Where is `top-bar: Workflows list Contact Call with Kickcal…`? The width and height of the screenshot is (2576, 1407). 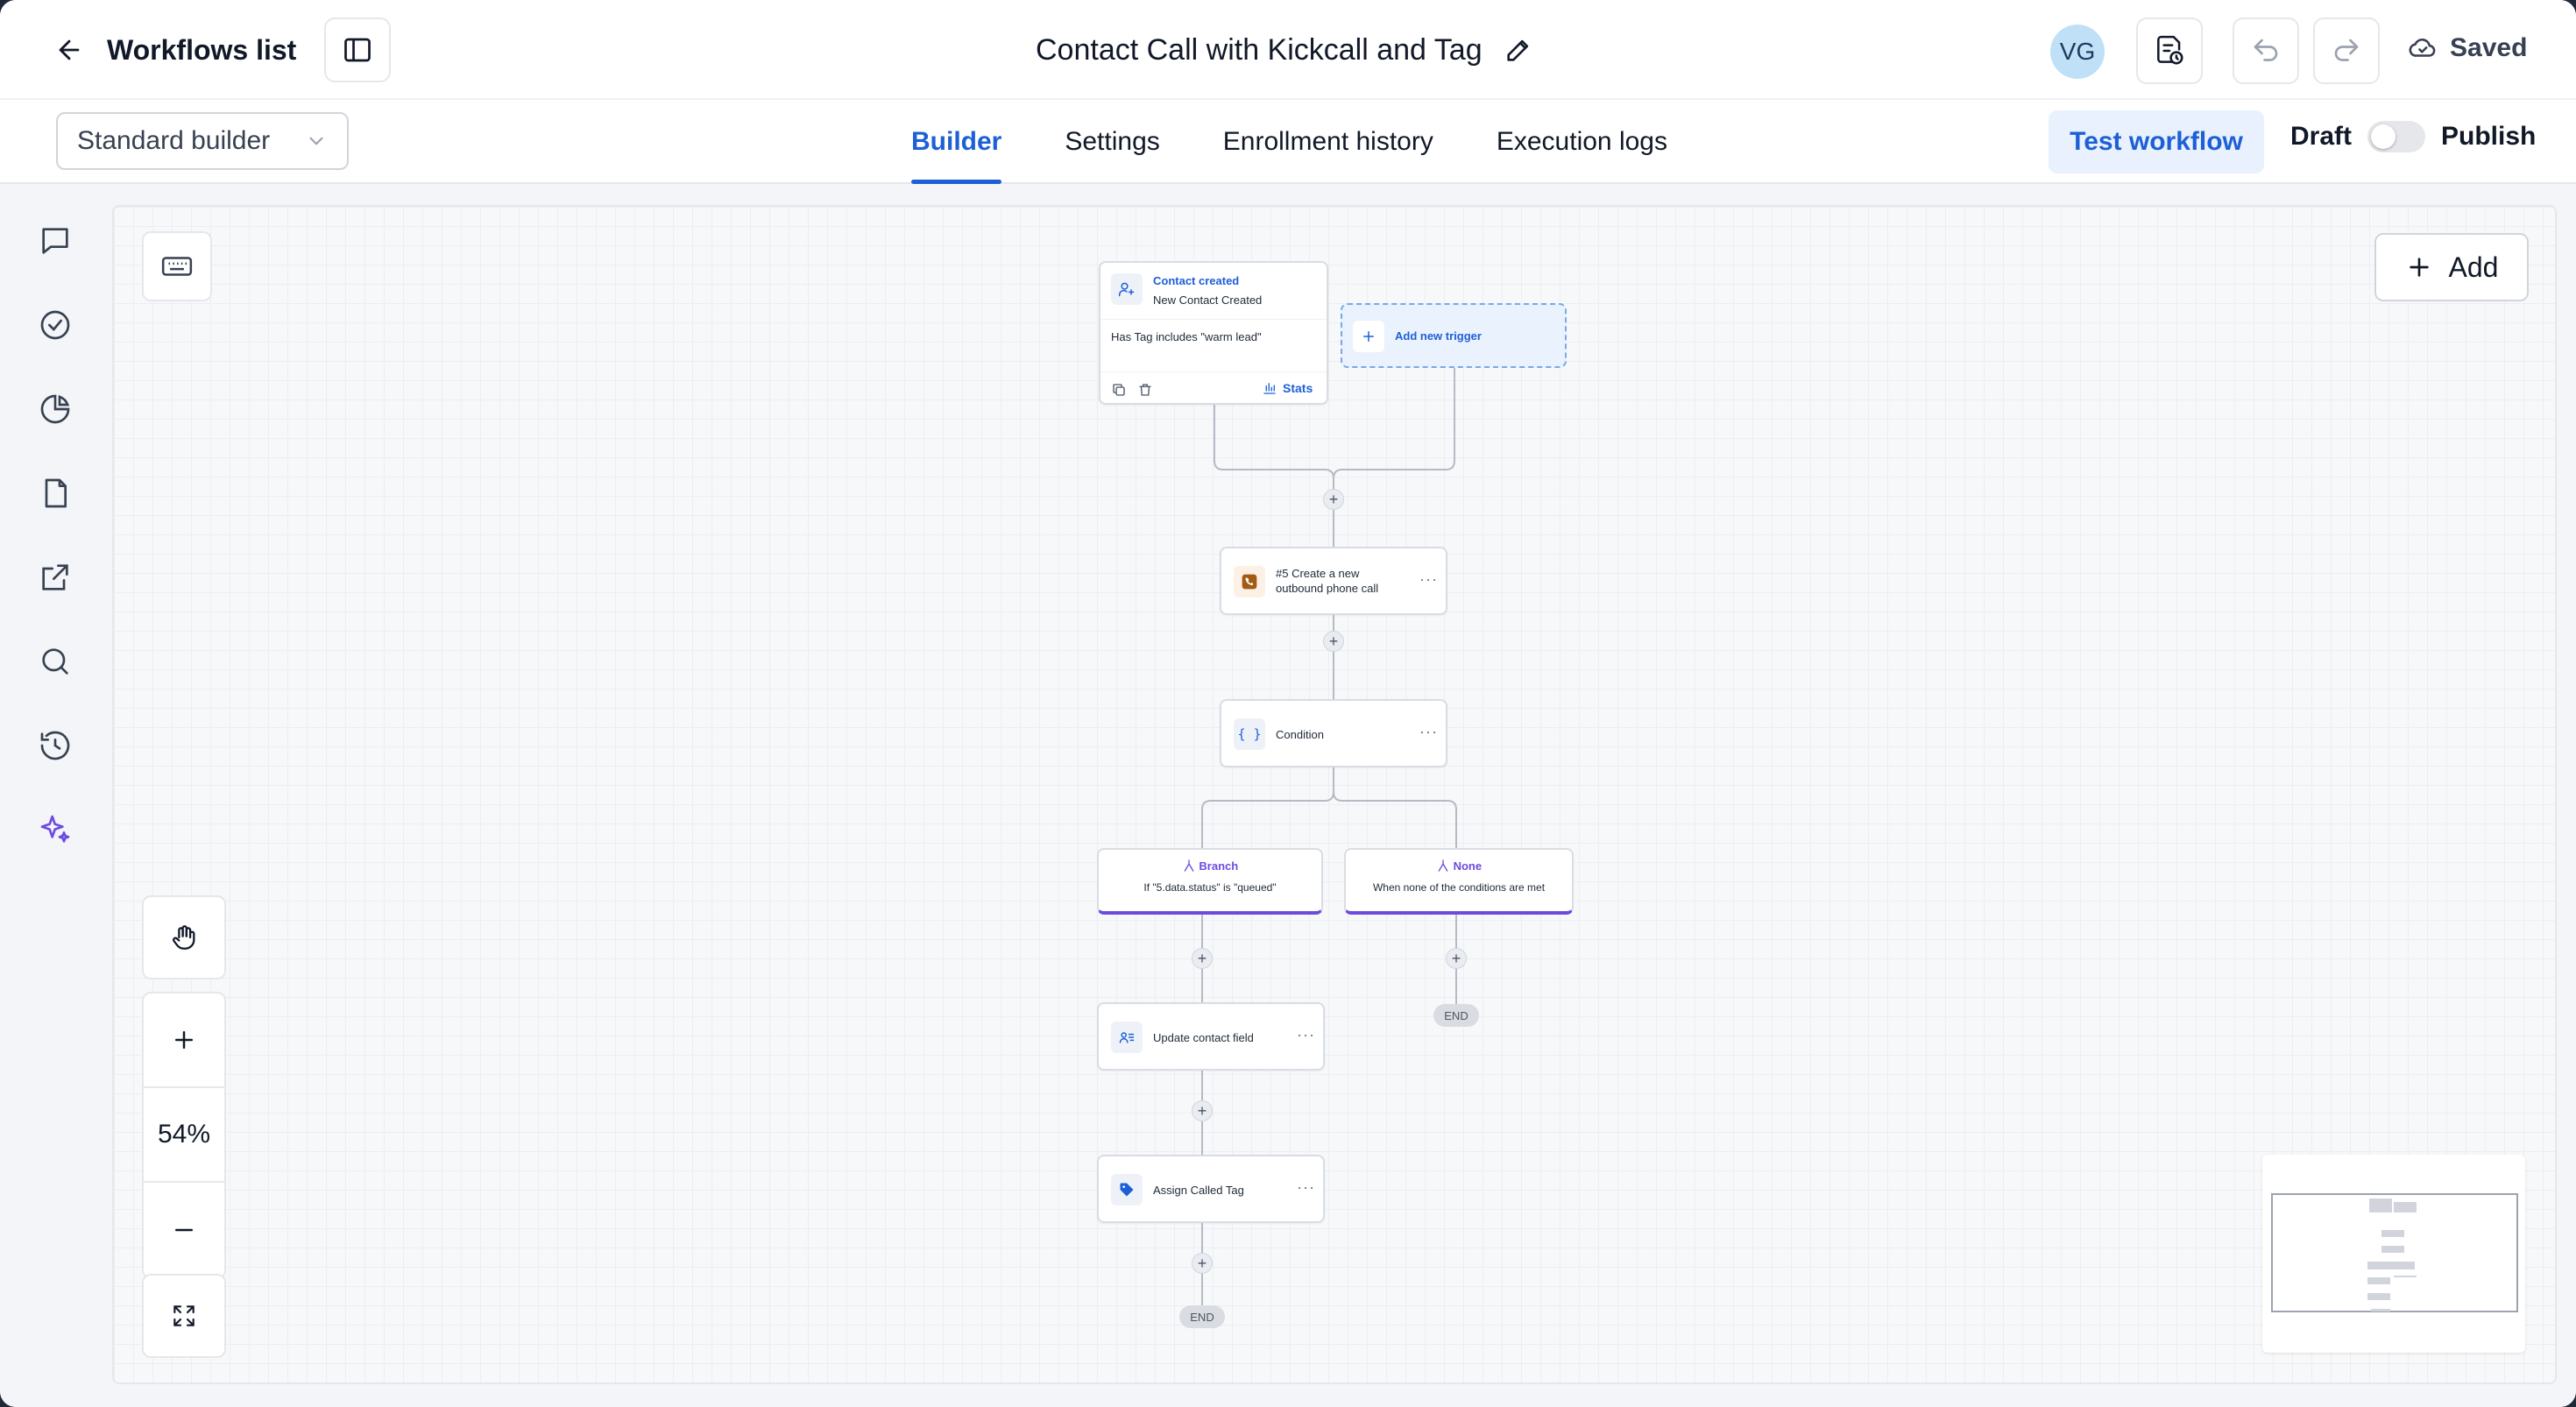 top-bar: Workflows list Contact Call with Kickcal… is located at coordinates (1288, 50).